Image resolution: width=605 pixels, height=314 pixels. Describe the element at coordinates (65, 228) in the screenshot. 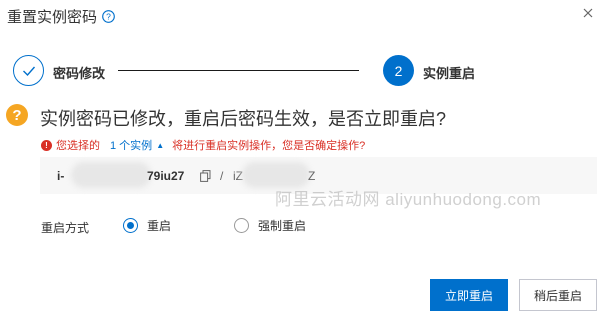

I see `restart-mode-label: 重启方式` at that location.